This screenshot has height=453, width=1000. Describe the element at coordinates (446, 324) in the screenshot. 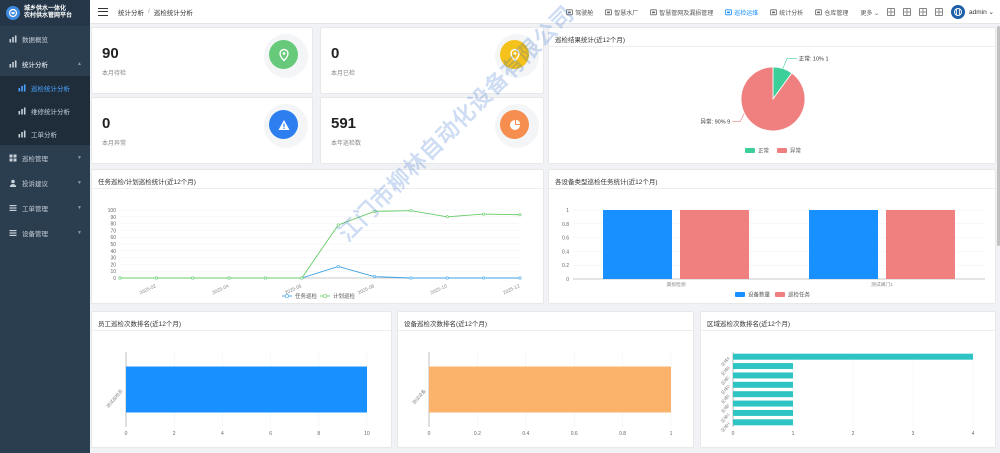

I see `card-title: 设备巡检次数排名(近12个月)` at that location.